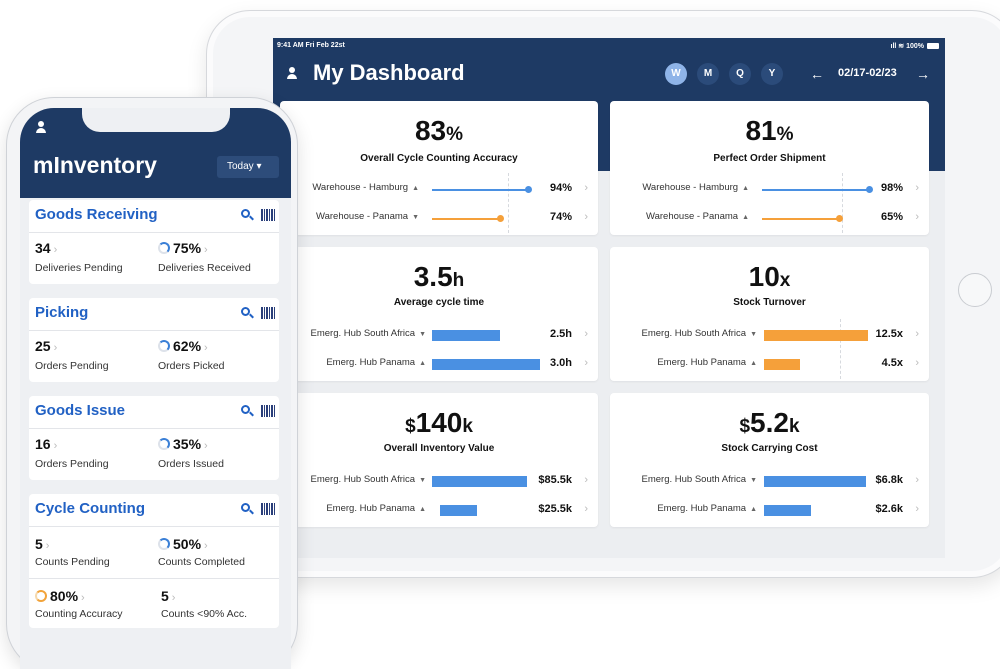  What do you see at coordinates (183, 444) in the screenshot?
I see `metric-value: 35% ›` at bounding box center [183, 444].